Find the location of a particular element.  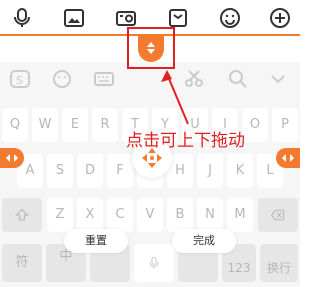

reset-button: 重置 is located at coordinates (96, 241).